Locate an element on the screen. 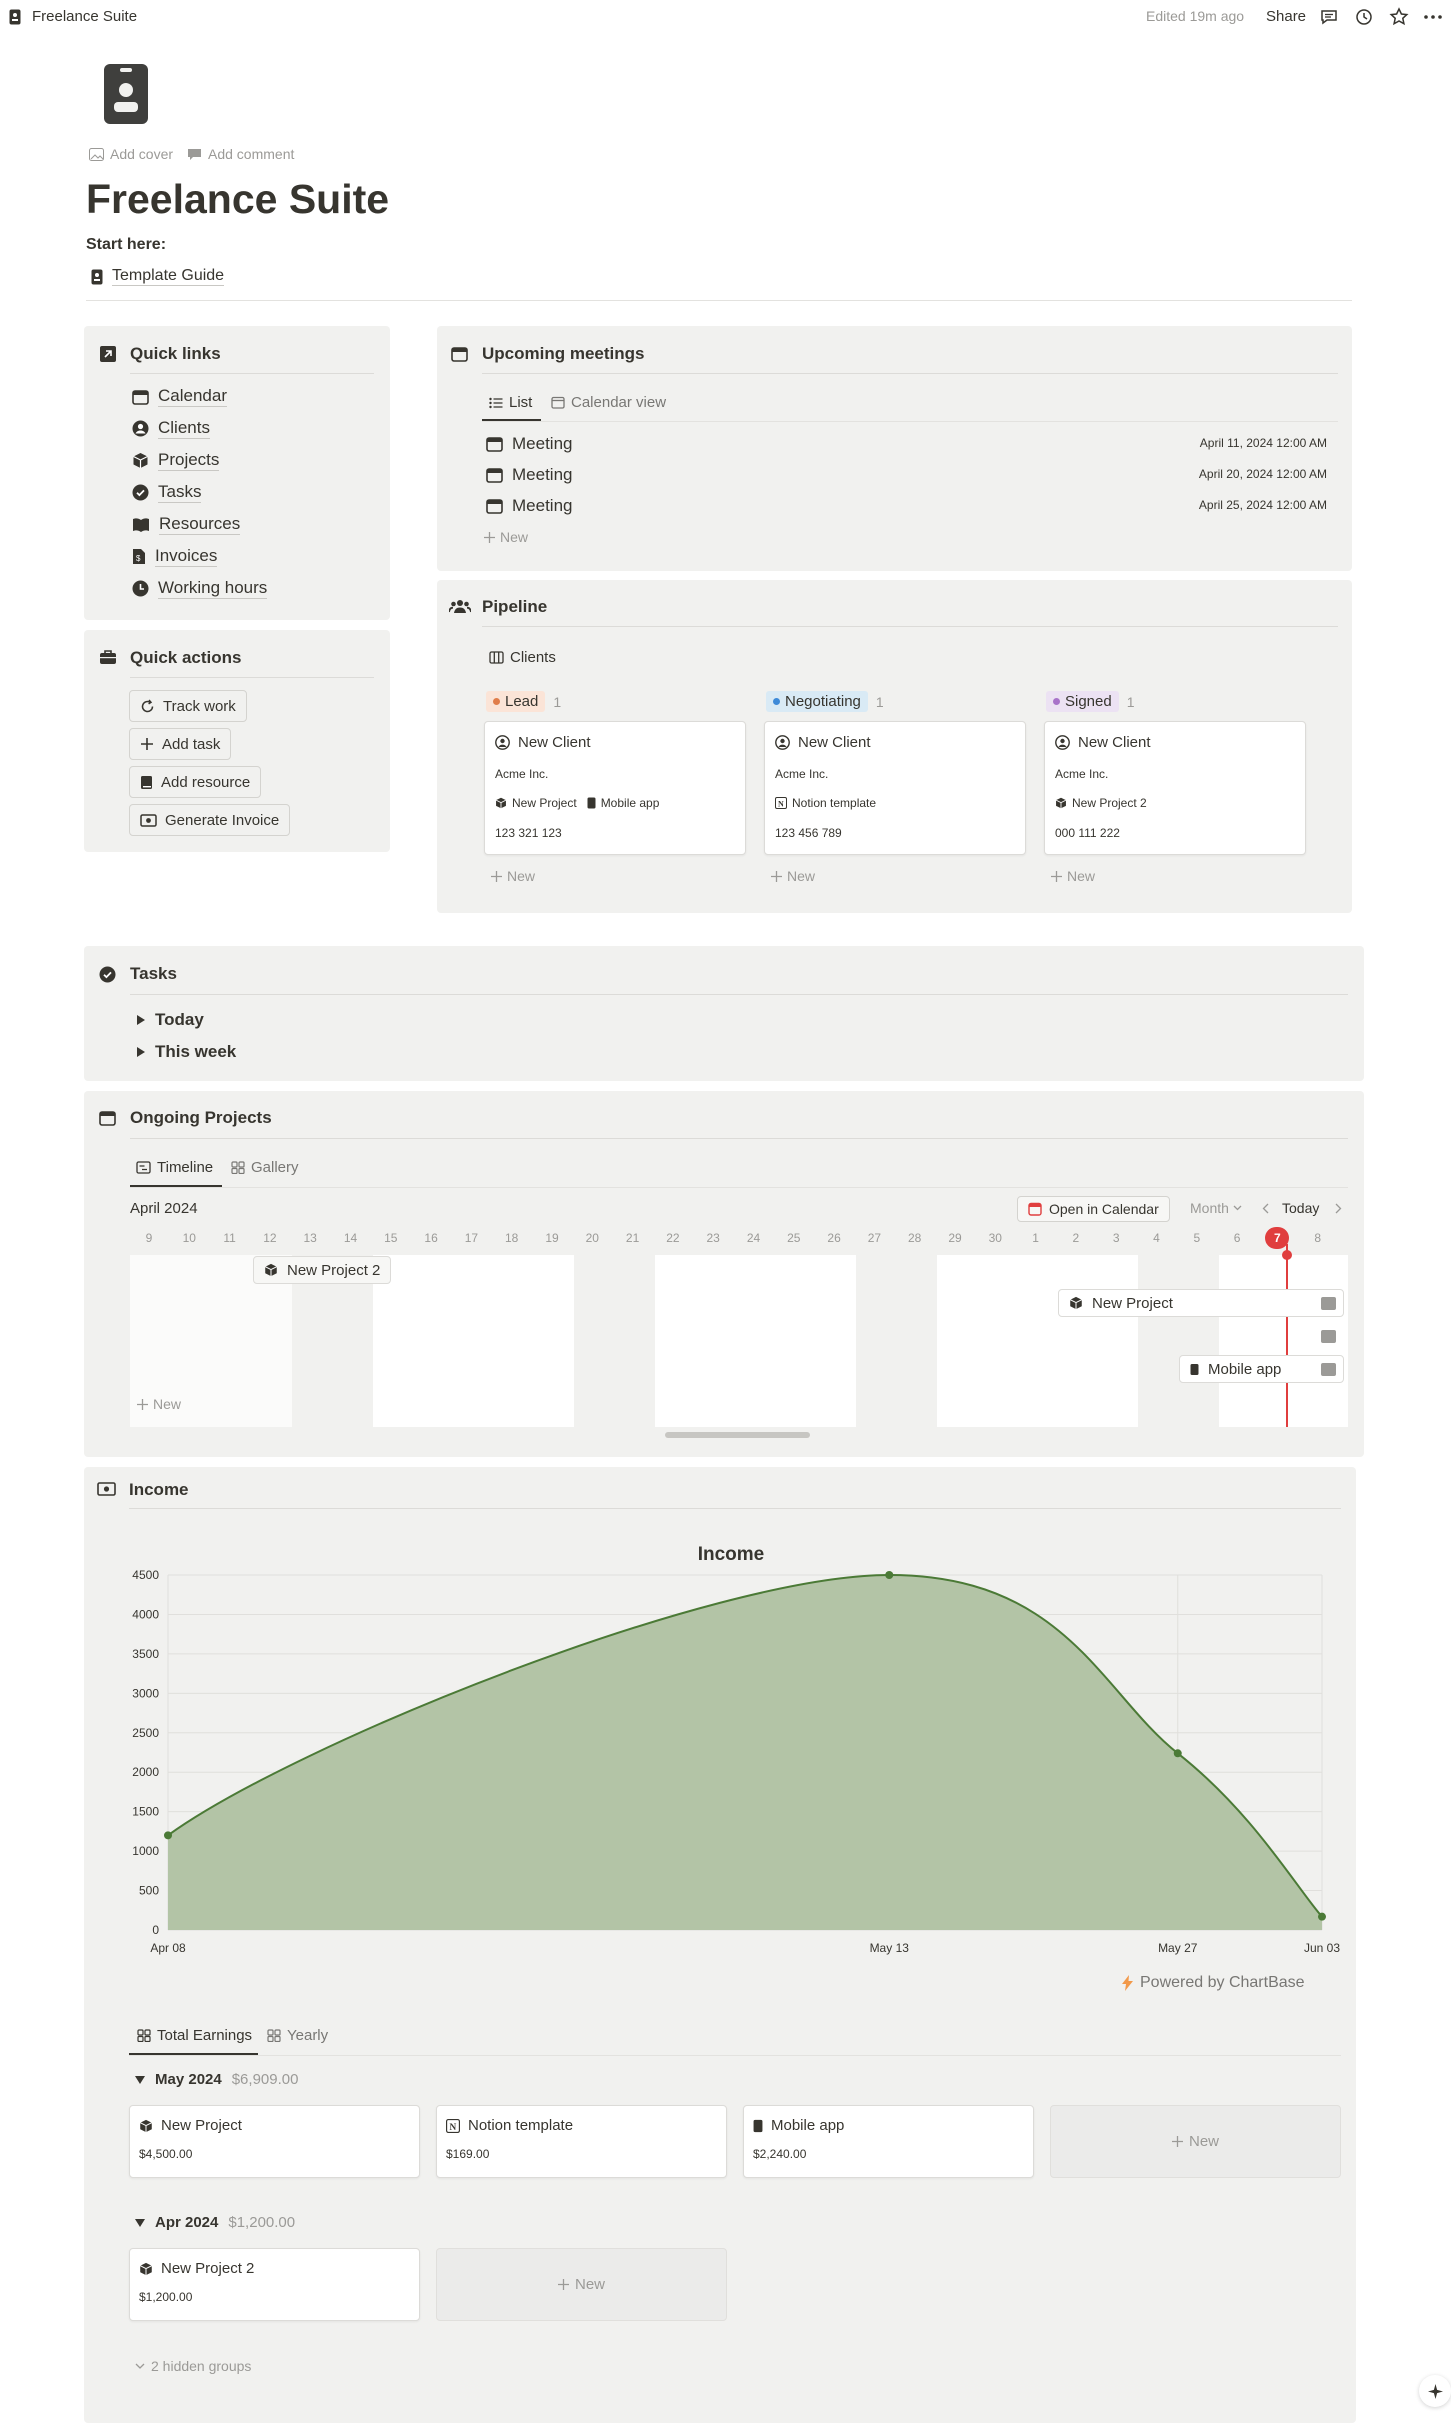 This screenshot has height=2423, width=1451. timeline-bar-new-project: New Project is located at coordinates (1201, 1303).